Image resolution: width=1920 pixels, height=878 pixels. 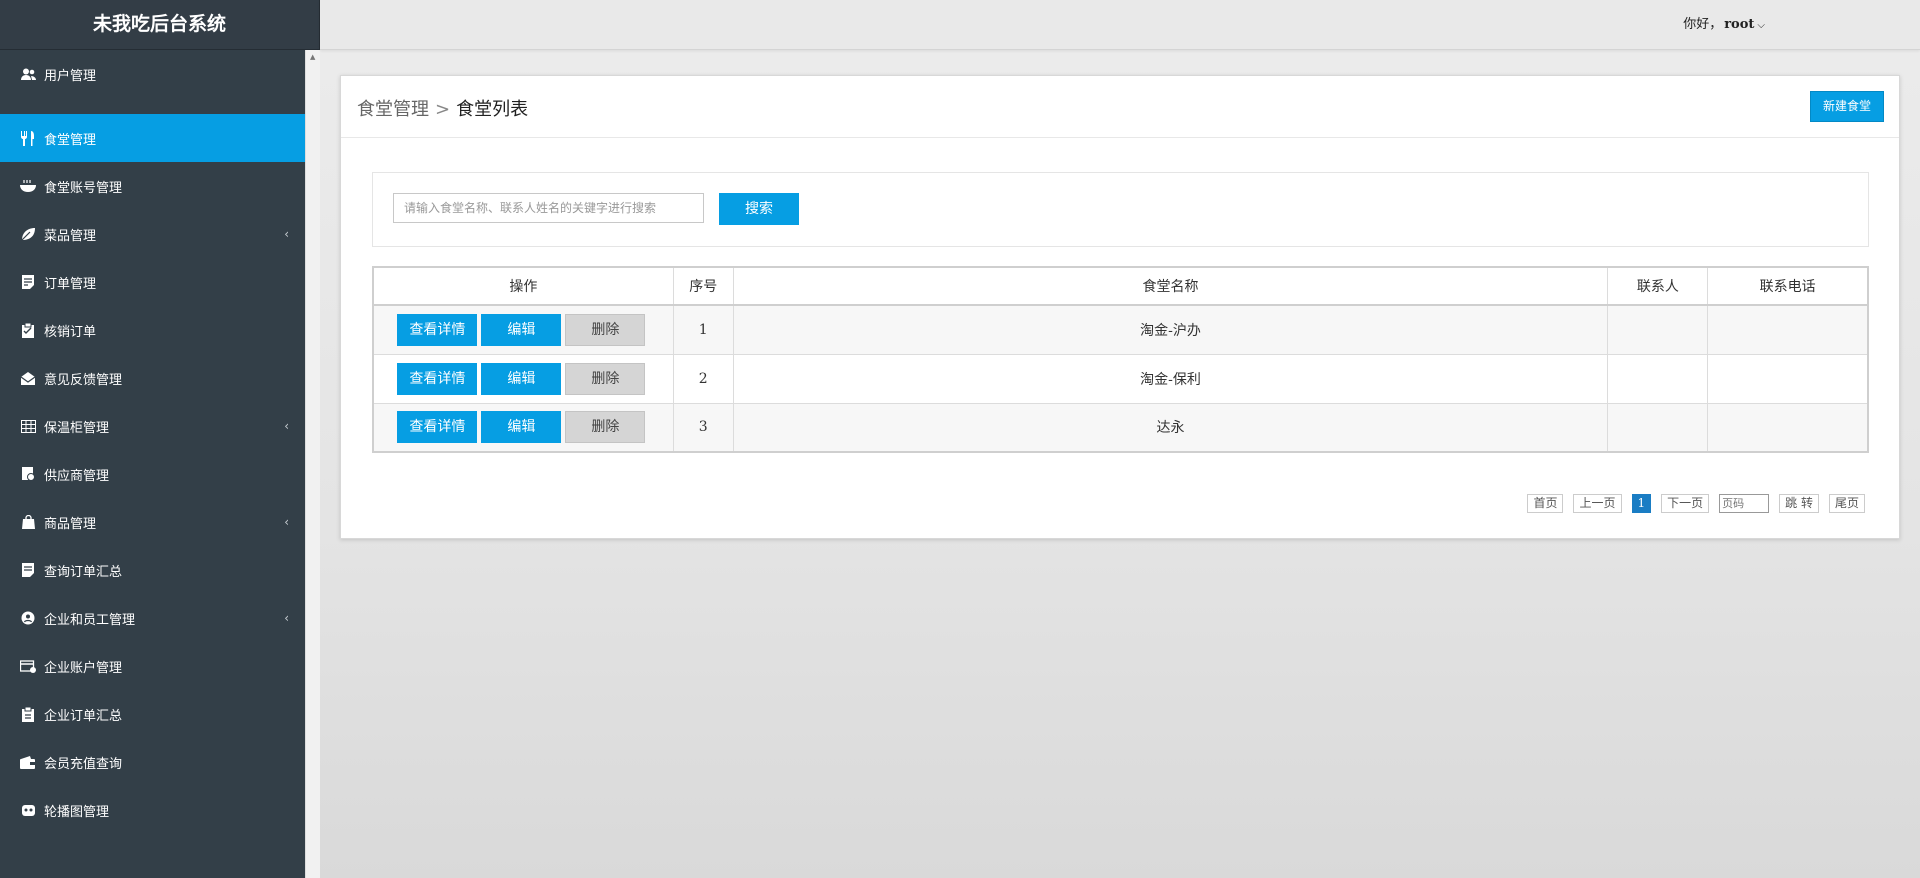 What do you see at coordinates (28, 426) in the screenshot?
I see `grid-icon` at bounding box center [28, 426].